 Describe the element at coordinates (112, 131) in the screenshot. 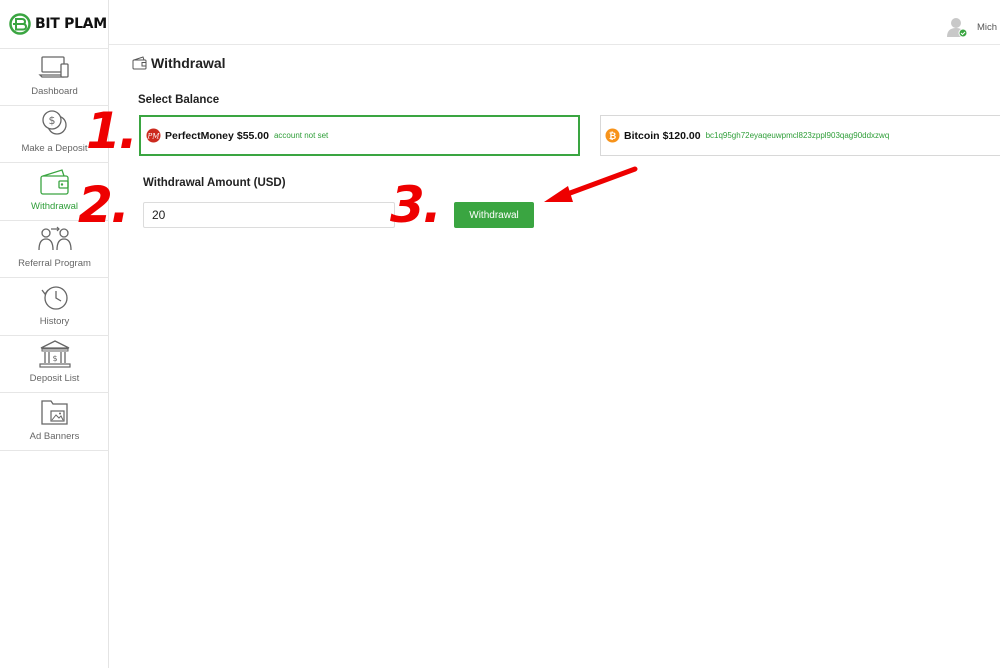

I see `annotation-step-1: 1.` at that location.